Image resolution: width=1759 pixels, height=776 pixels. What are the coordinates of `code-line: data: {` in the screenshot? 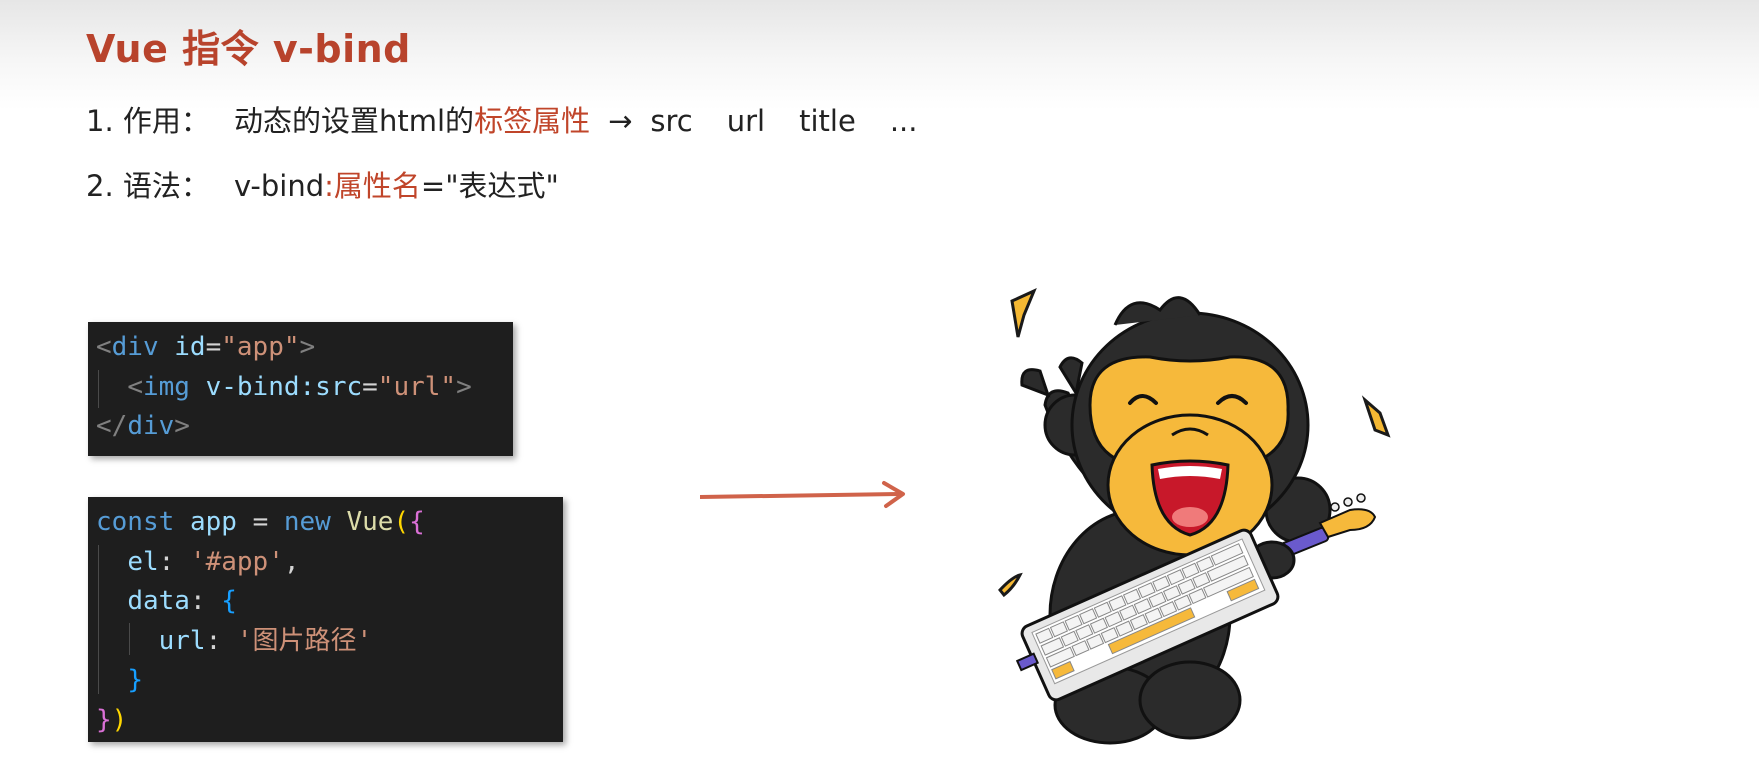 It's located at (182, 601).